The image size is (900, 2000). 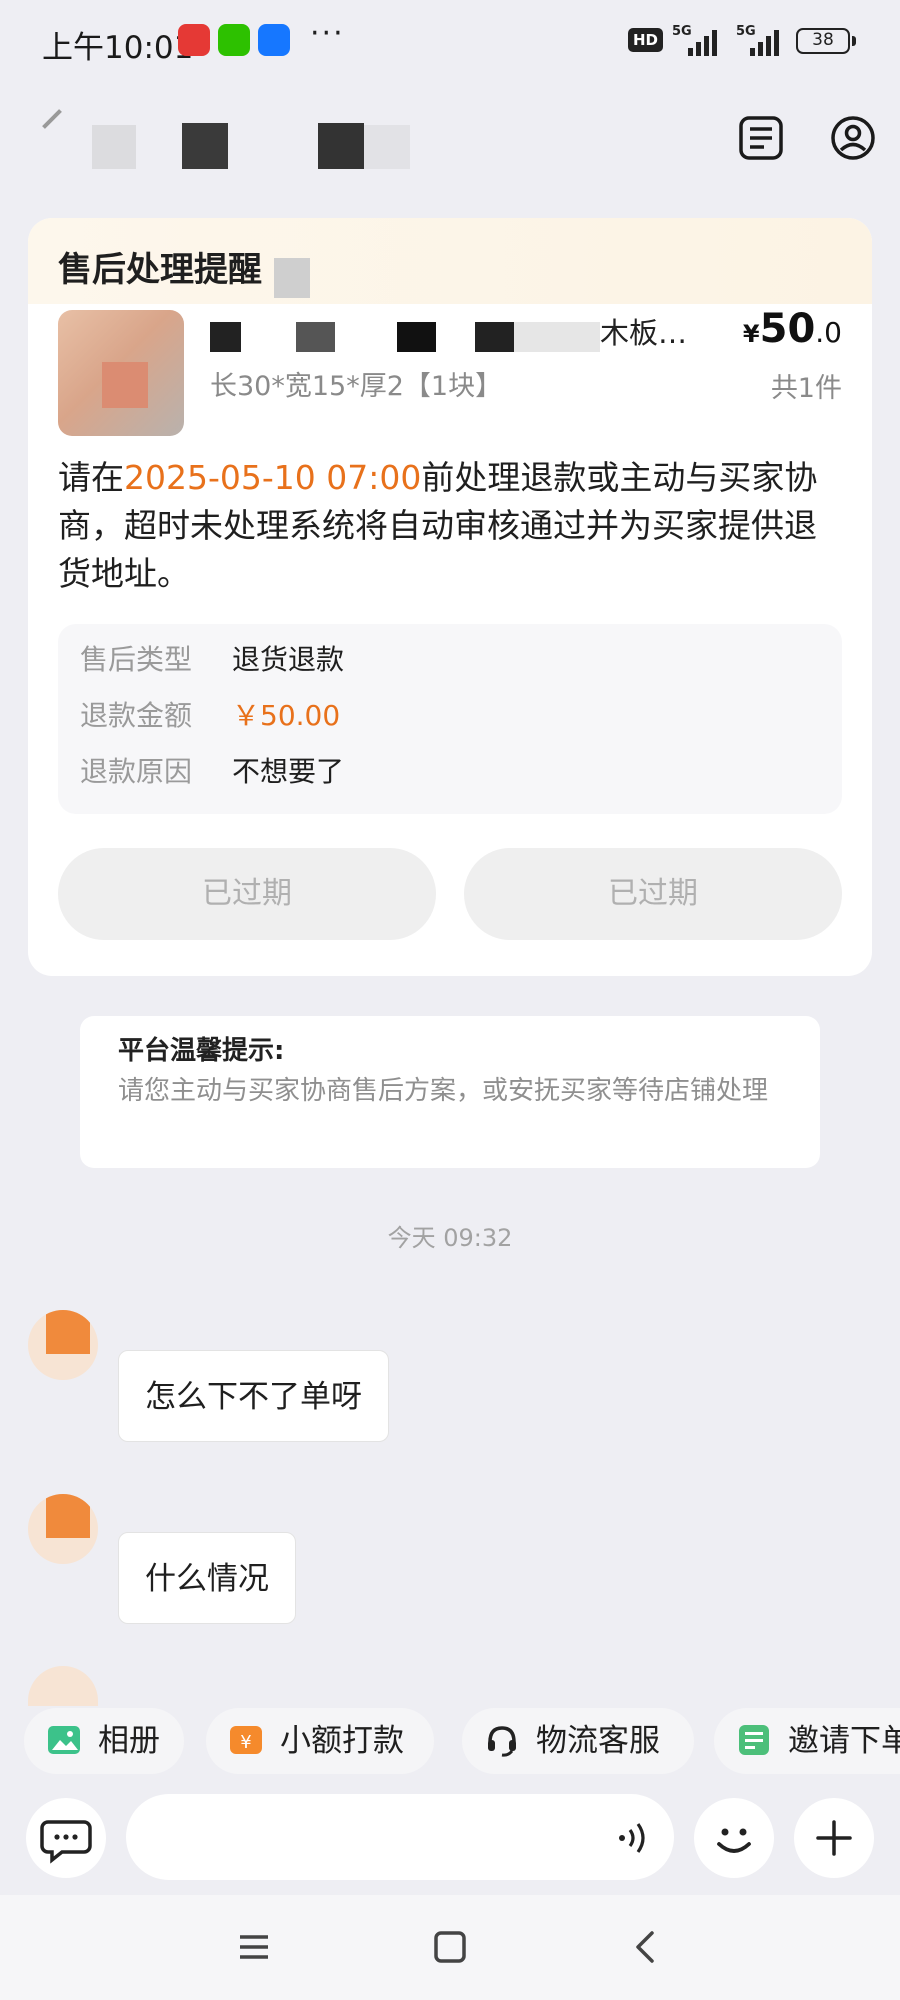 I want to click on invite-icon, so click(x=754, y=1740).